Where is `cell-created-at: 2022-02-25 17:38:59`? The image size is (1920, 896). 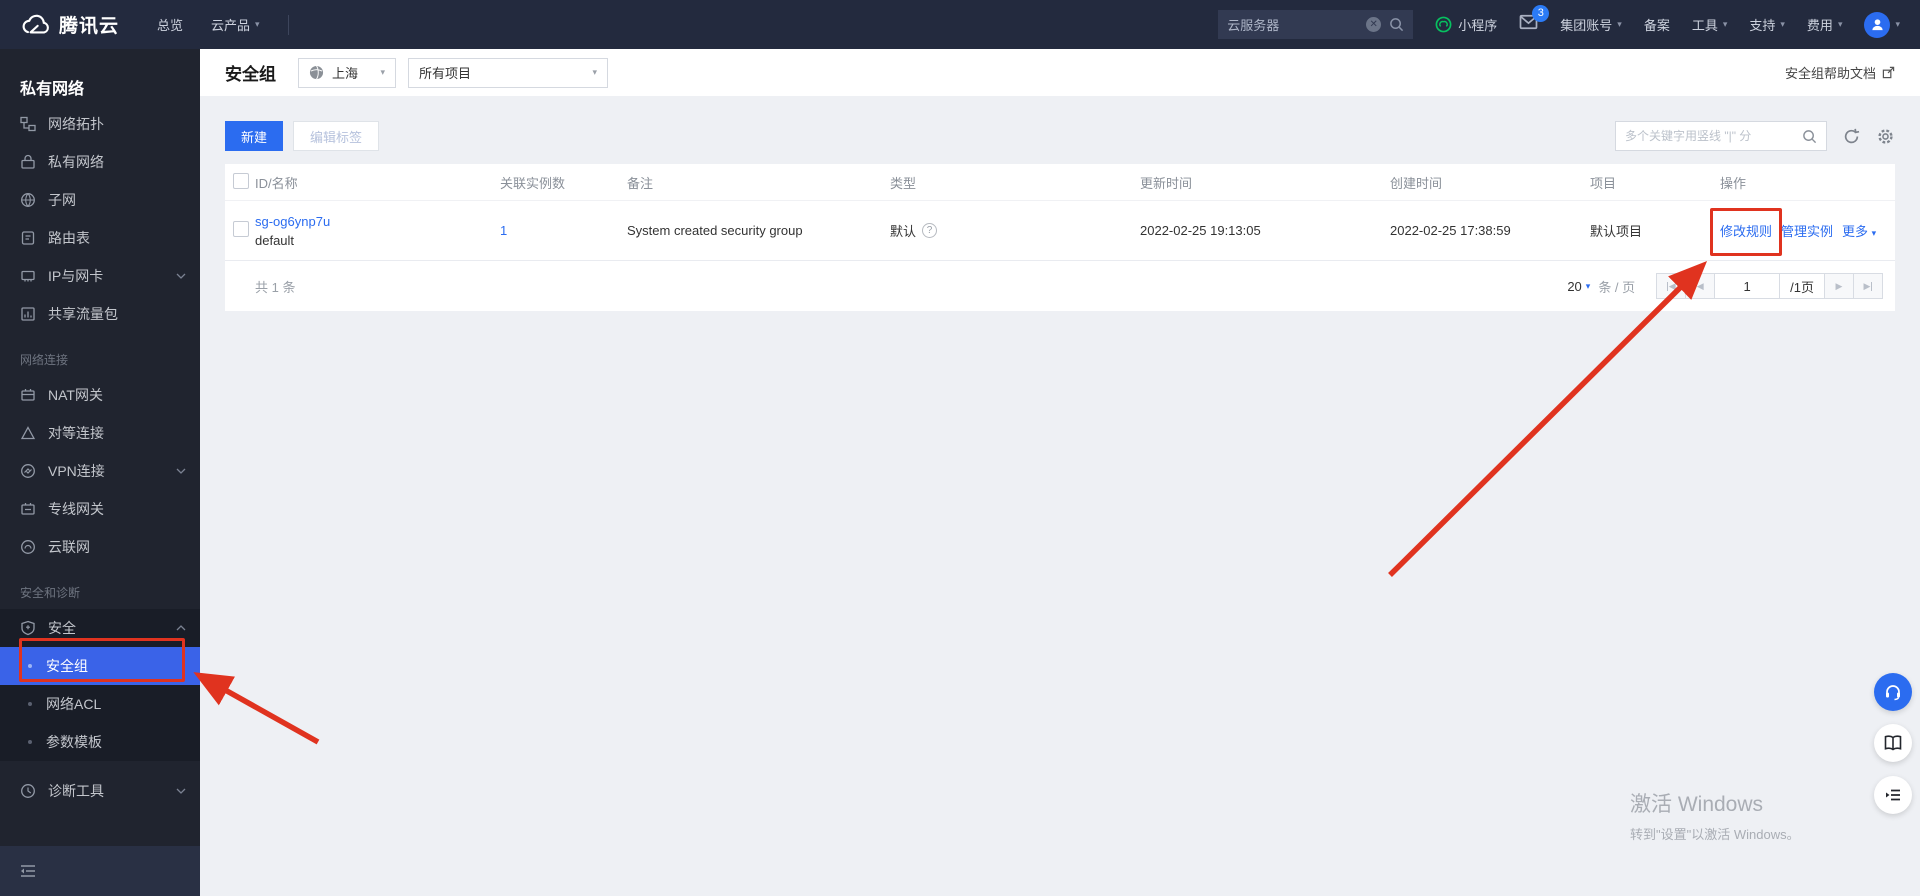
cell-created-at: 2022-02-25 17:38:59 is located at coordinates (1450, 230).